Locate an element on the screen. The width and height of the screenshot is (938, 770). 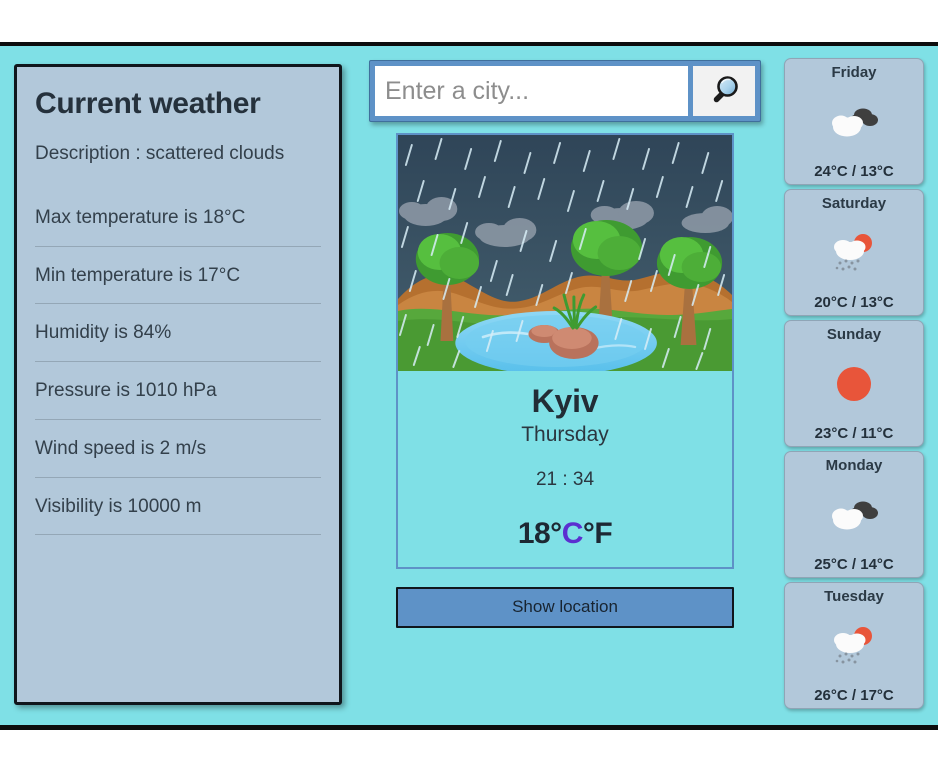
temperature-value: 18° is located at coordinates (539, 533).